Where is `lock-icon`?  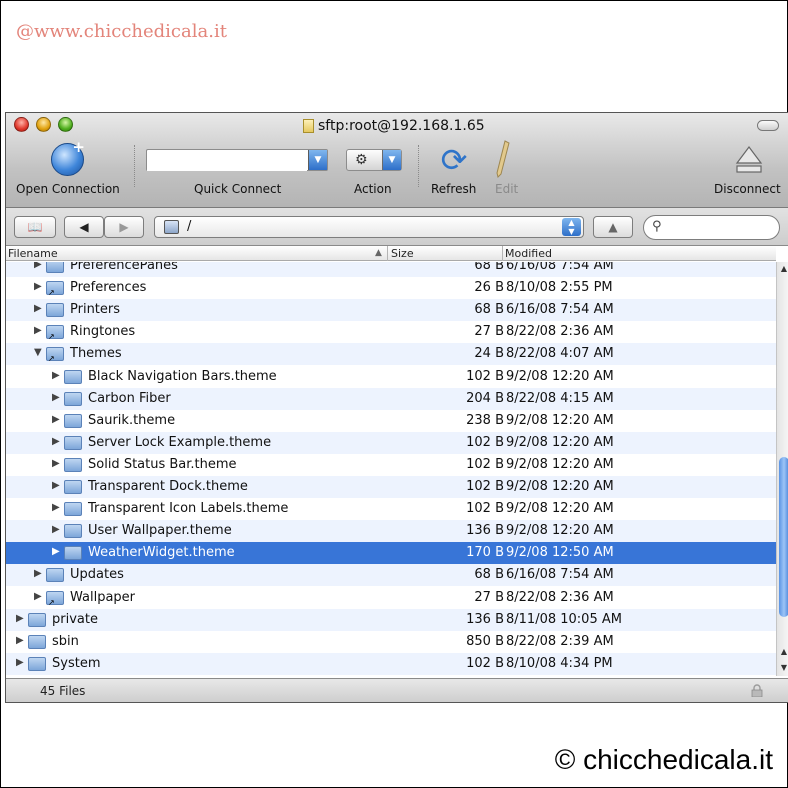
lock-icon is located at coordinates (757, 690).